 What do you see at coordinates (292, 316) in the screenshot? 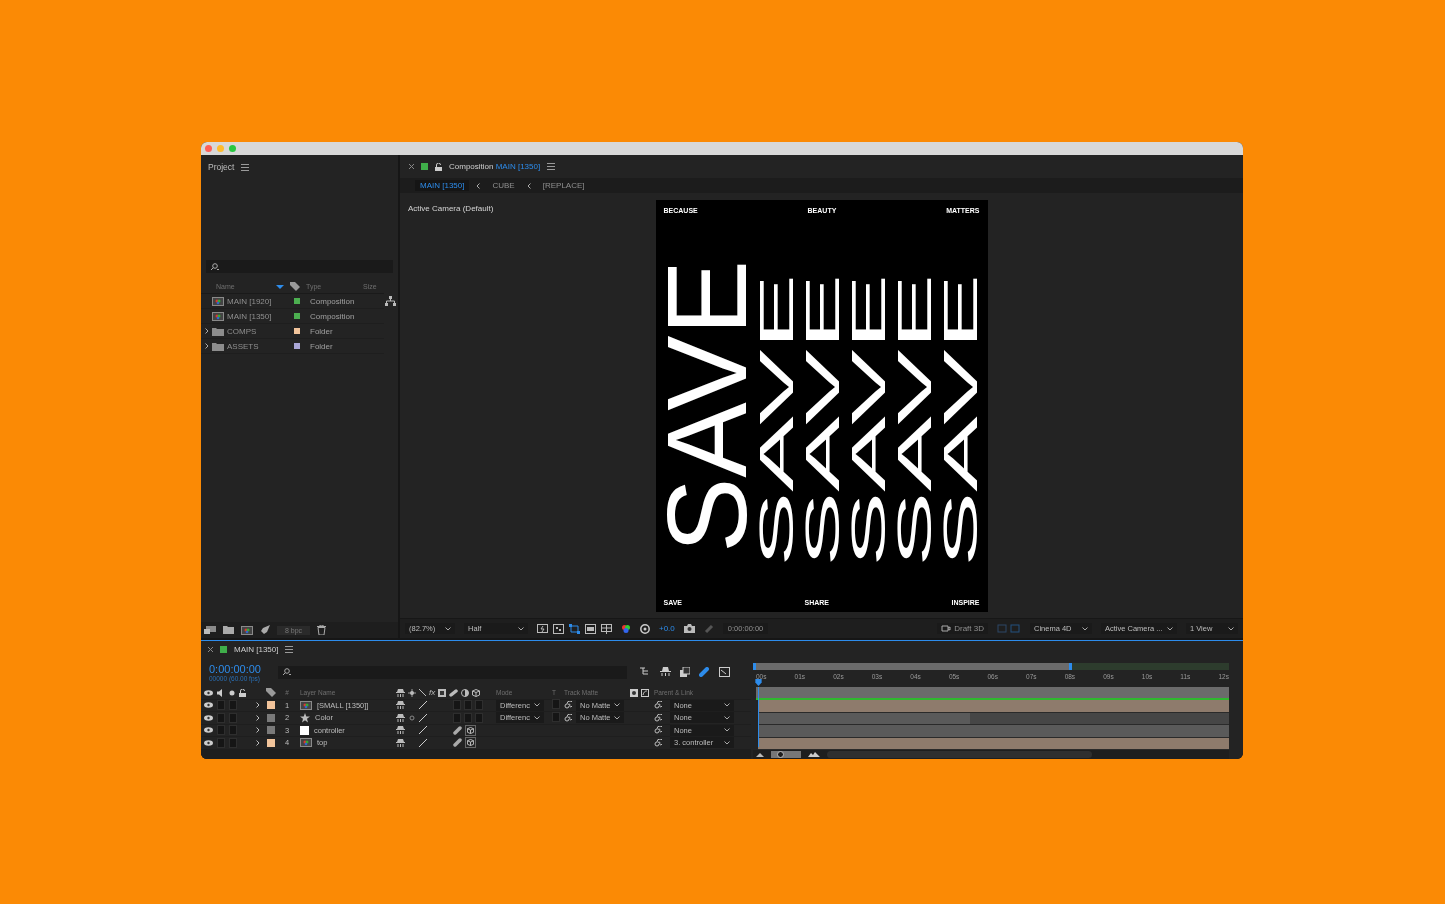
I see `project-item: MAIN [1350] Composition` at bounding box center [292, 316].